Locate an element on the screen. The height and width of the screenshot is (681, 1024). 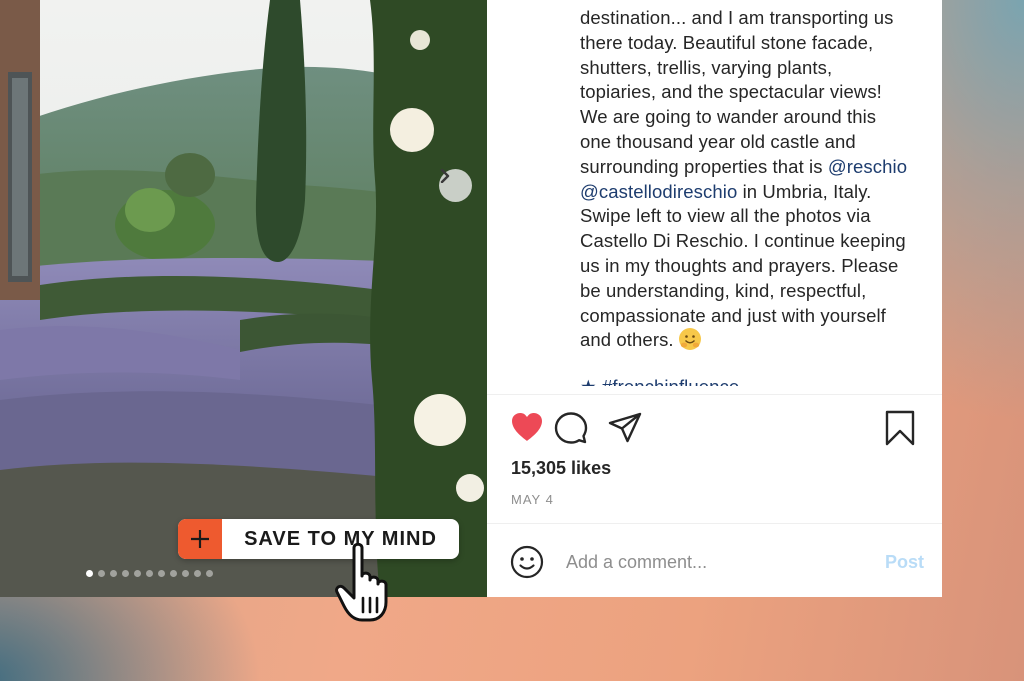
post-date: MAY 4 is located at coordinates (532, 499).